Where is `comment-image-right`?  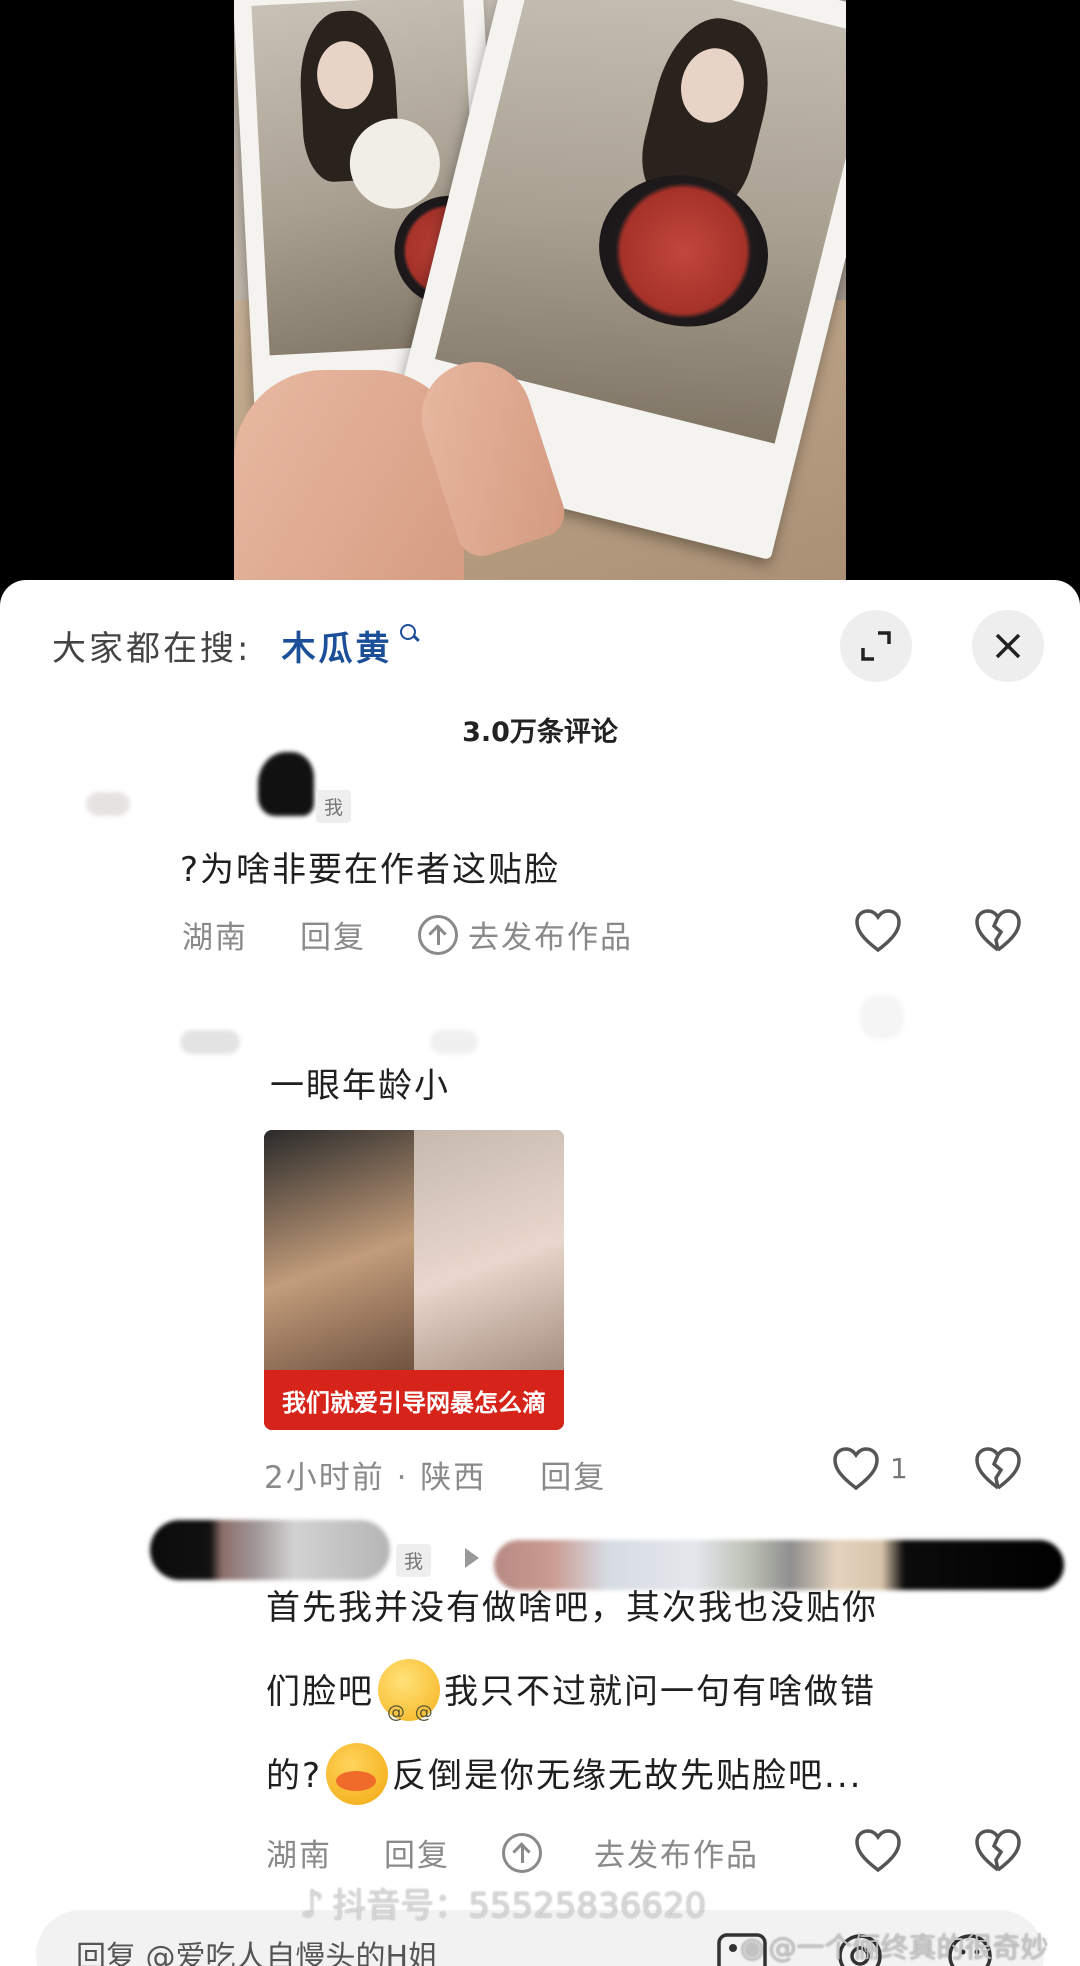
comment-image-right is located at coordinates (489, 1250).